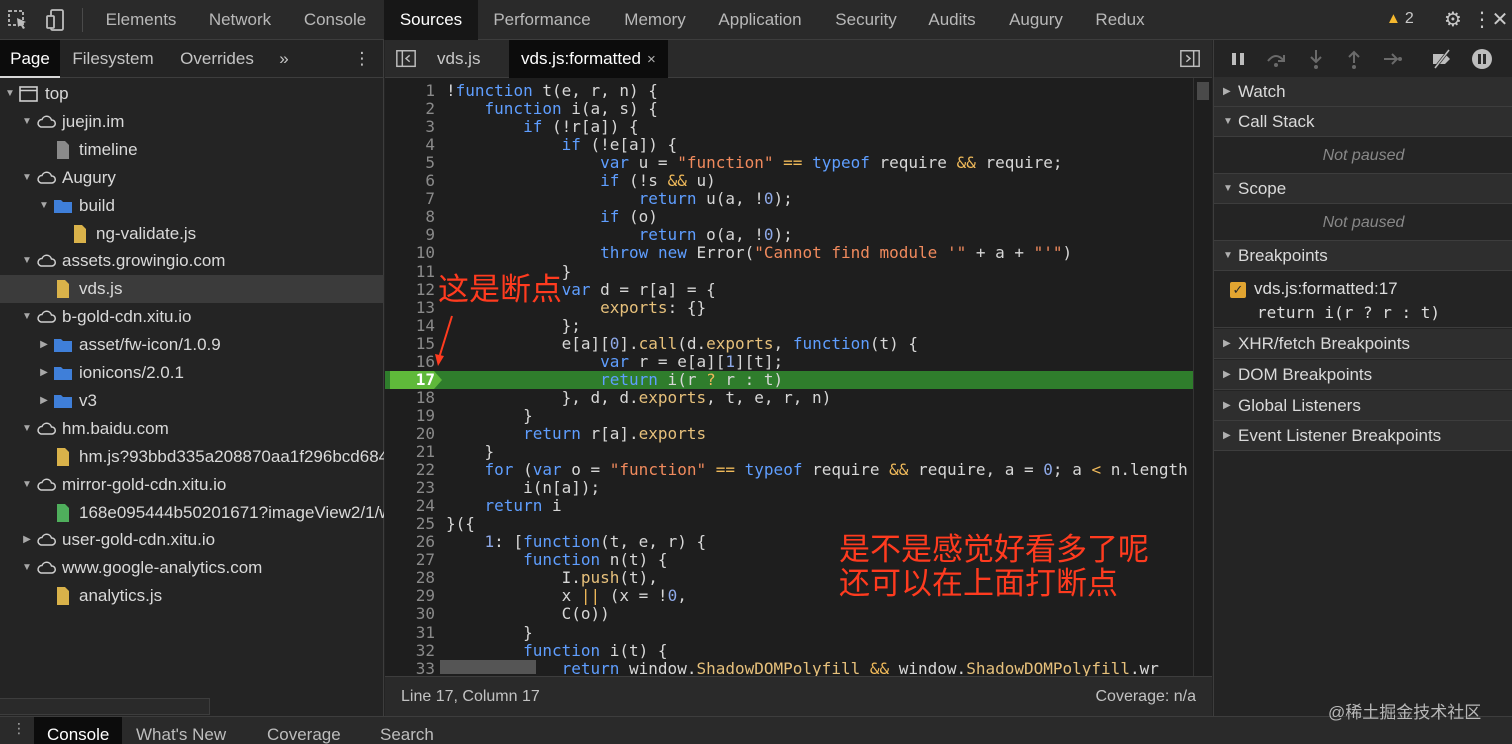  What do you see at coordinates (798, 488) in the screenshot?
I see `code-line: 23 i(n[a]);` at bounding box center [798, 488].